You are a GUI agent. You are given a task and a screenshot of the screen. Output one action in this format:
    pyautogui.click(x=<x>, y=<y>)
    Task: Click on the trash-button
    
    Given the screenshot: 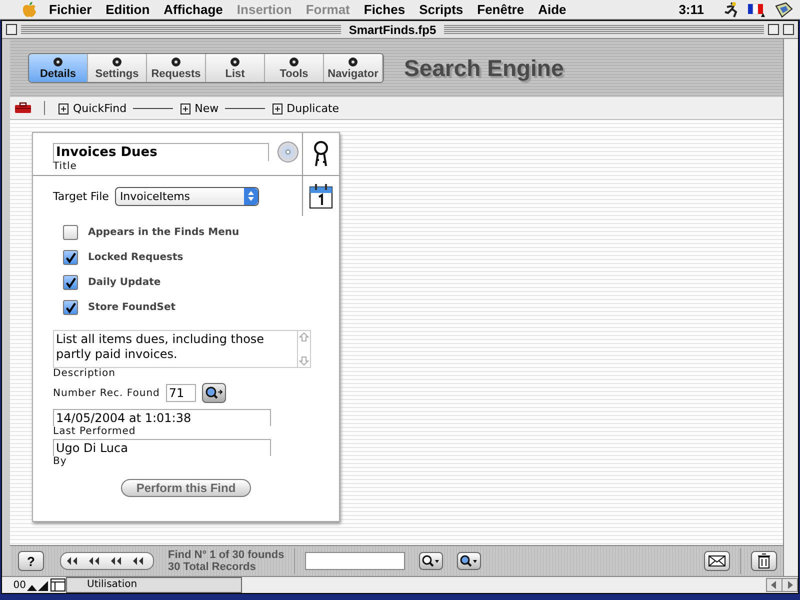 What is the action you would take?
    pyautogui.click(x=764, y=561)
    